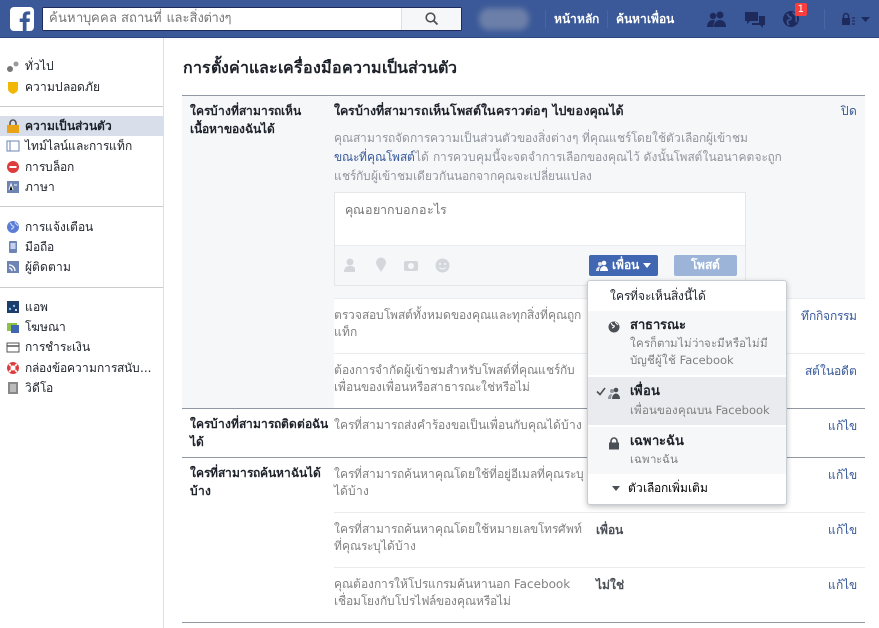 This screenshot has height=628, width=879. Describe the element at coordinates (81, 187) in the screenshot. I see `sidebar-item: ภาษา` at that location.